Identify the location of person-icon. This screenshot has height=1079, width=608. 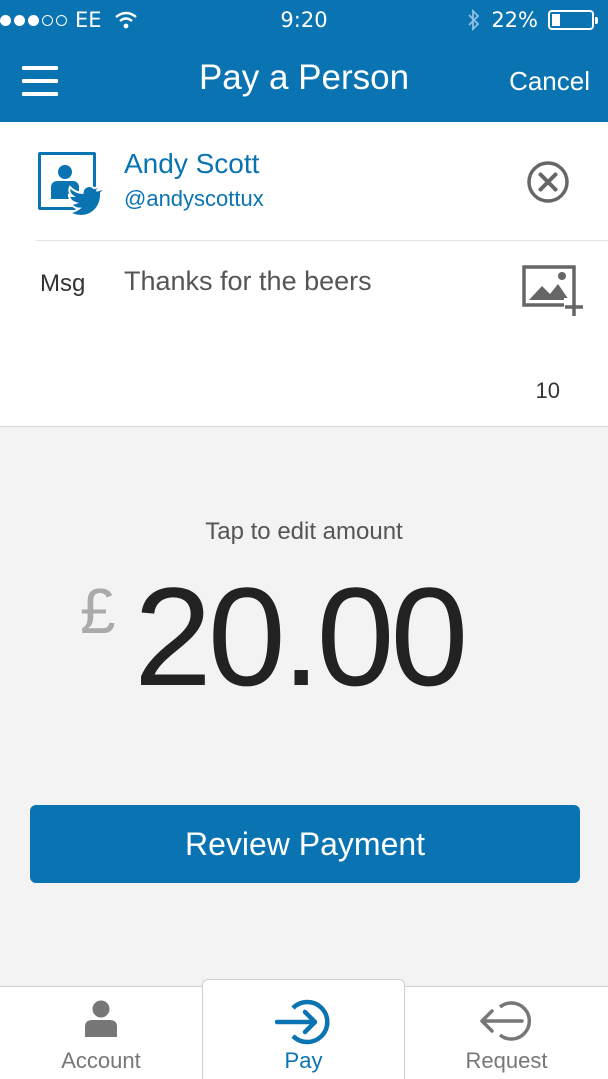
(101, 1018).